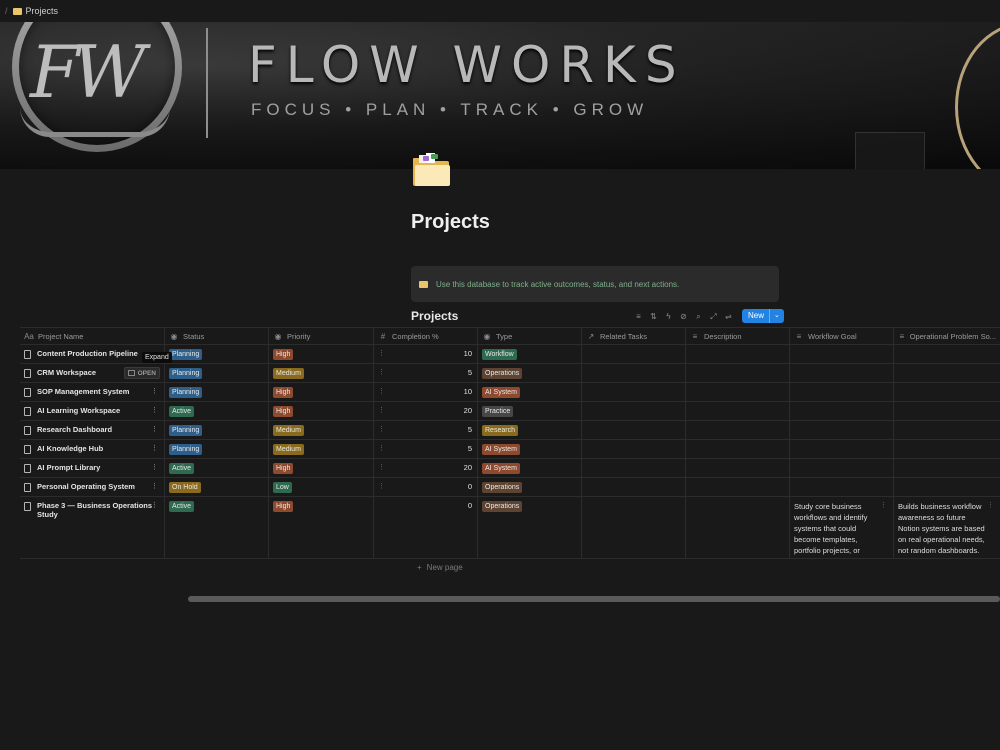 The height and width of the screenshot is (750, 1000). Describe the element at coordinates (217, 487) in the screenshot. I see `status-cell: On Hold` at that location.